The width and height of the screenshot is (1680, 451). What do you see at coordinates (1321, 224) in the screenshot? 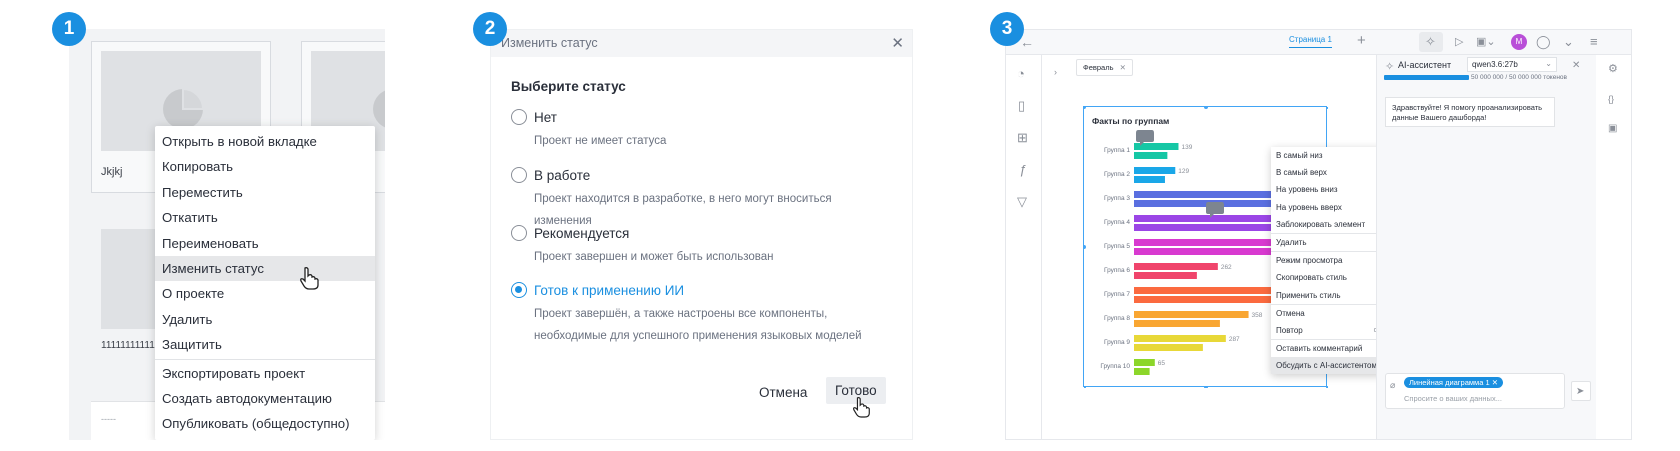
I see `context-menu-label: Заблокировать элемент` at bounding box center [1321, 224].